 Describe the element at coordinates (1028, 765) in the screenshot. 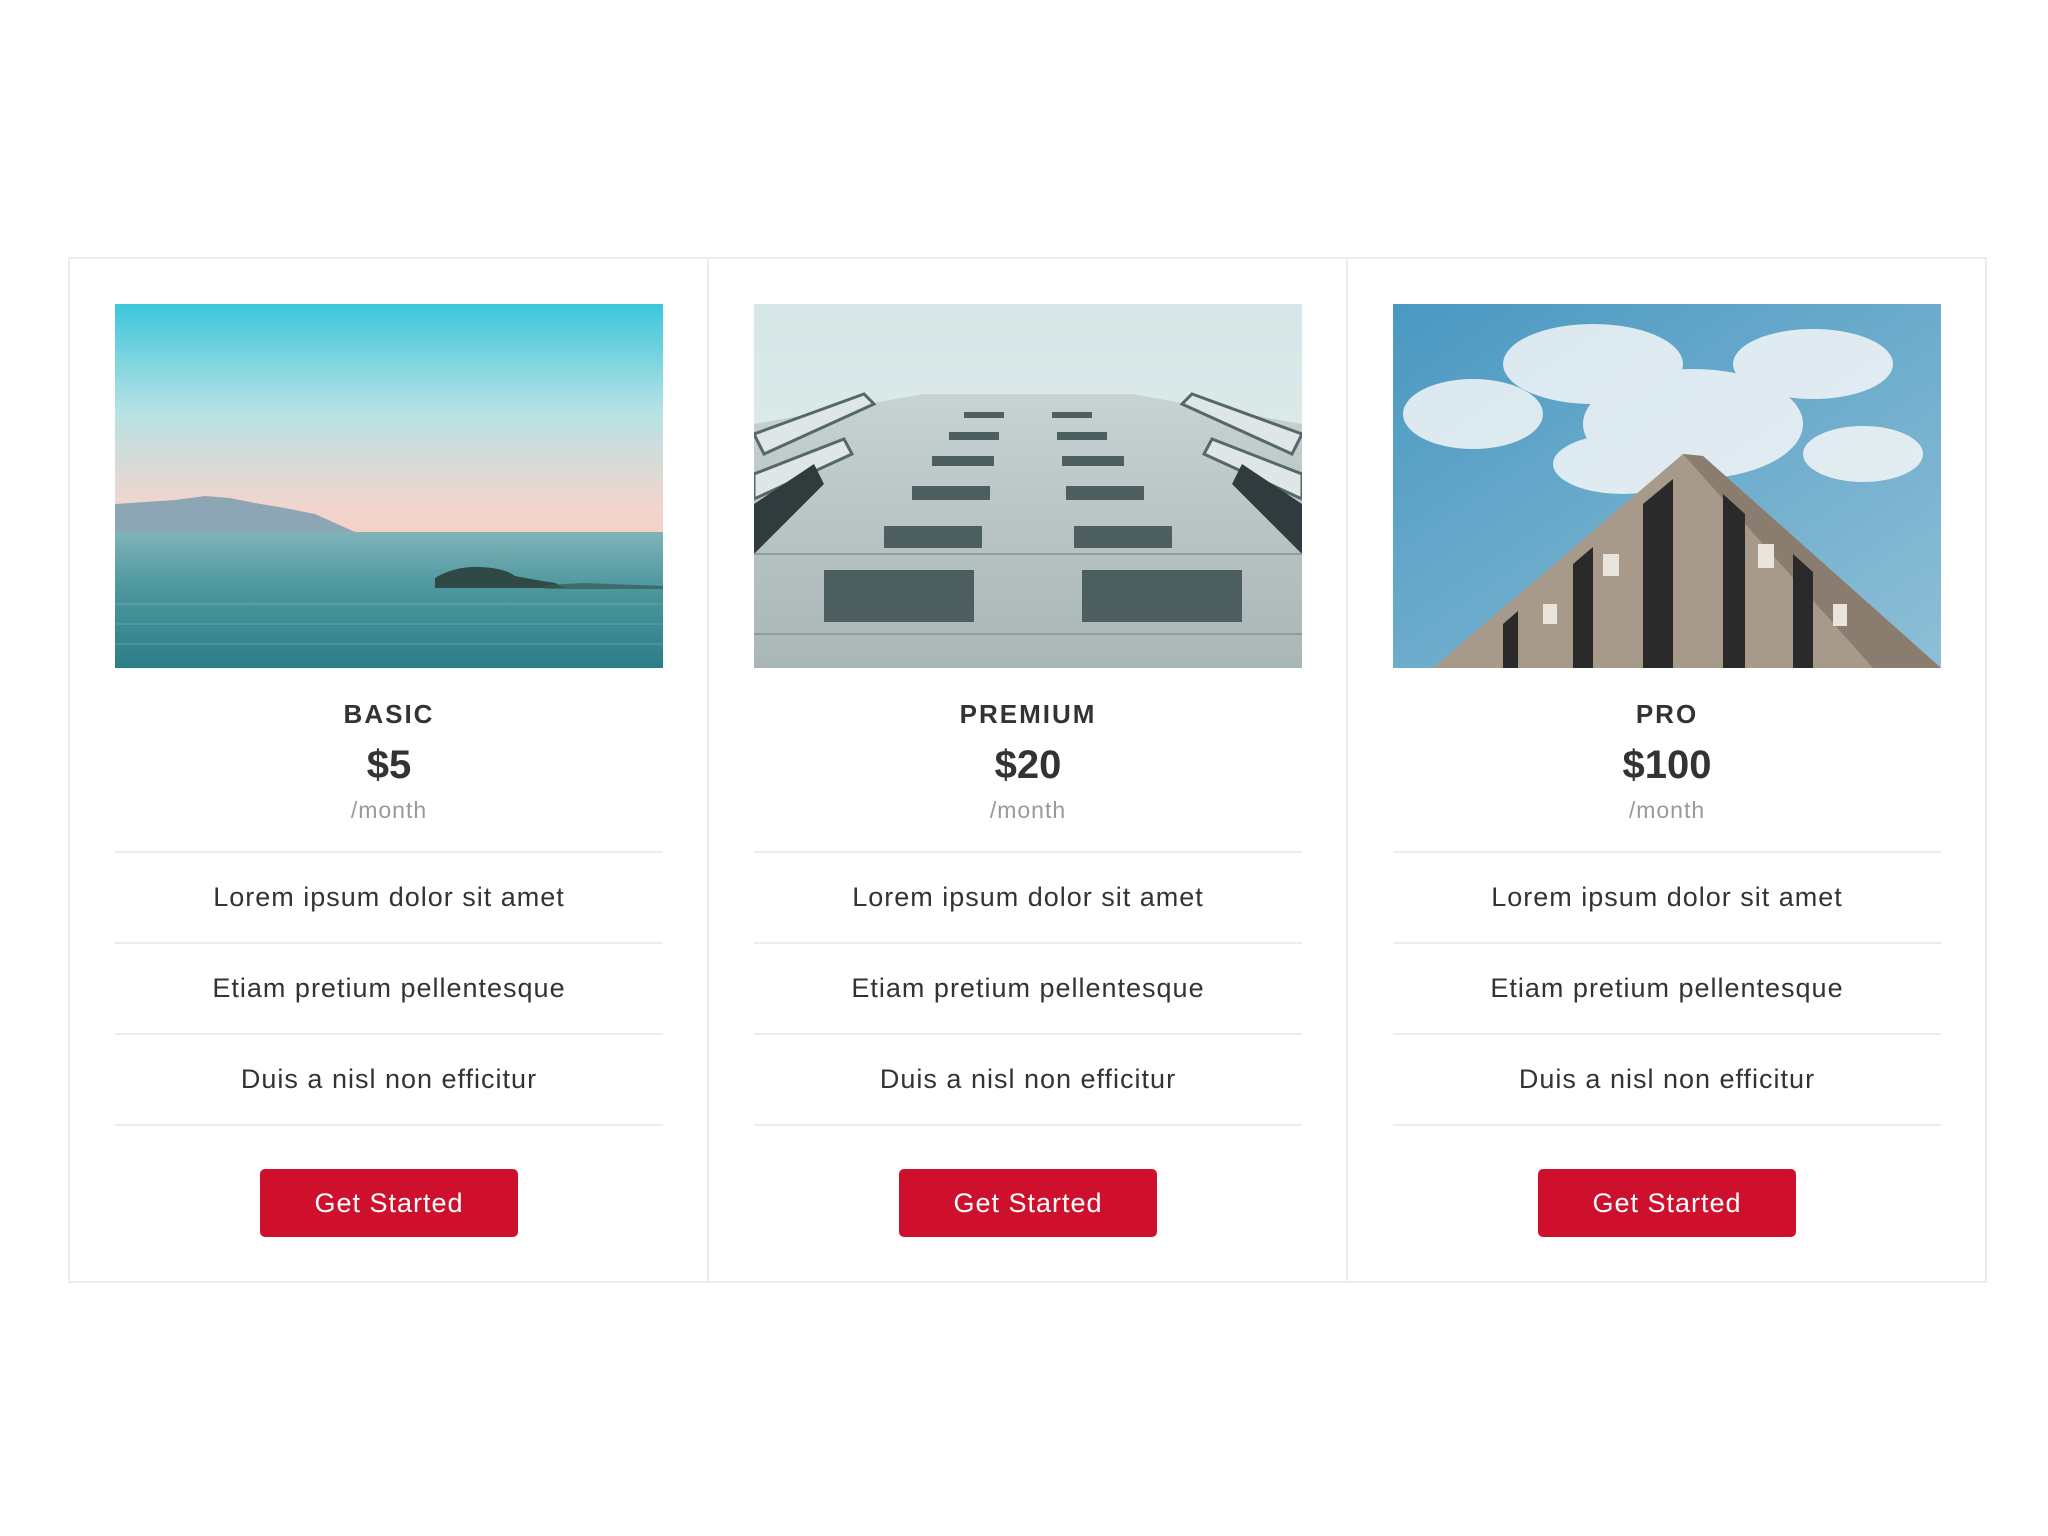

I see `plan-price: $20` at that location.